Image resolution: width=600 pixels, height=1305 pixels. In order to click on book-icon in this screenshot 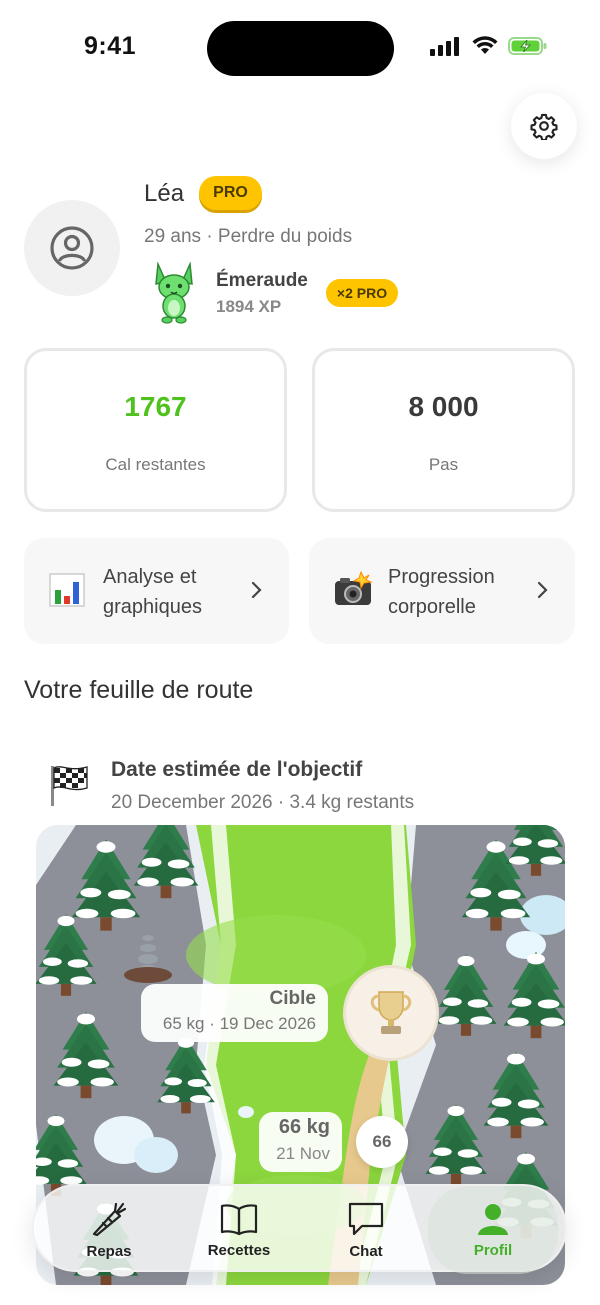, I will do `click(239, 1219)`.